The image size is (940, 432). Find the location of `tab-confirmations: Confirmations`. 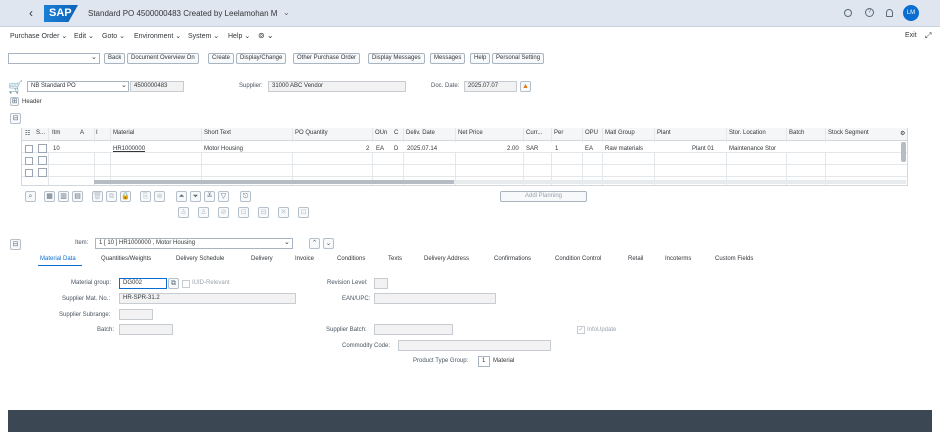

tab-confirmations: Confirmations is located at coordinates (512, 259).